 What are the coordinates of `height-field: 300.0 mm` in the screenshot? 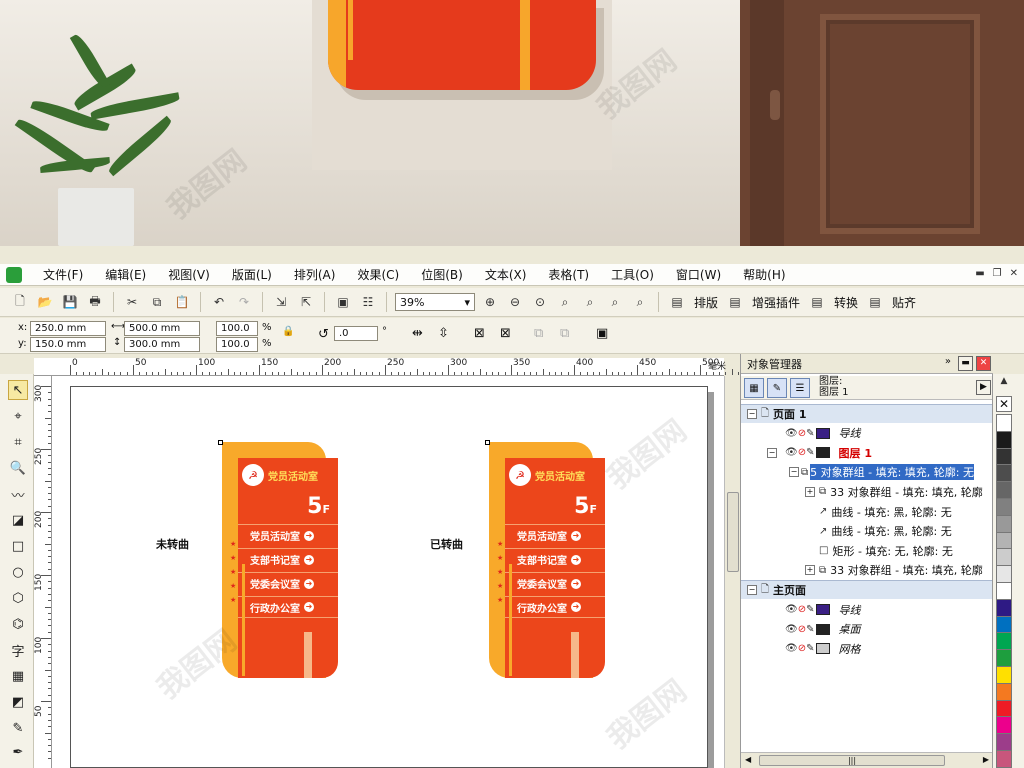 It's located at (162, 344).